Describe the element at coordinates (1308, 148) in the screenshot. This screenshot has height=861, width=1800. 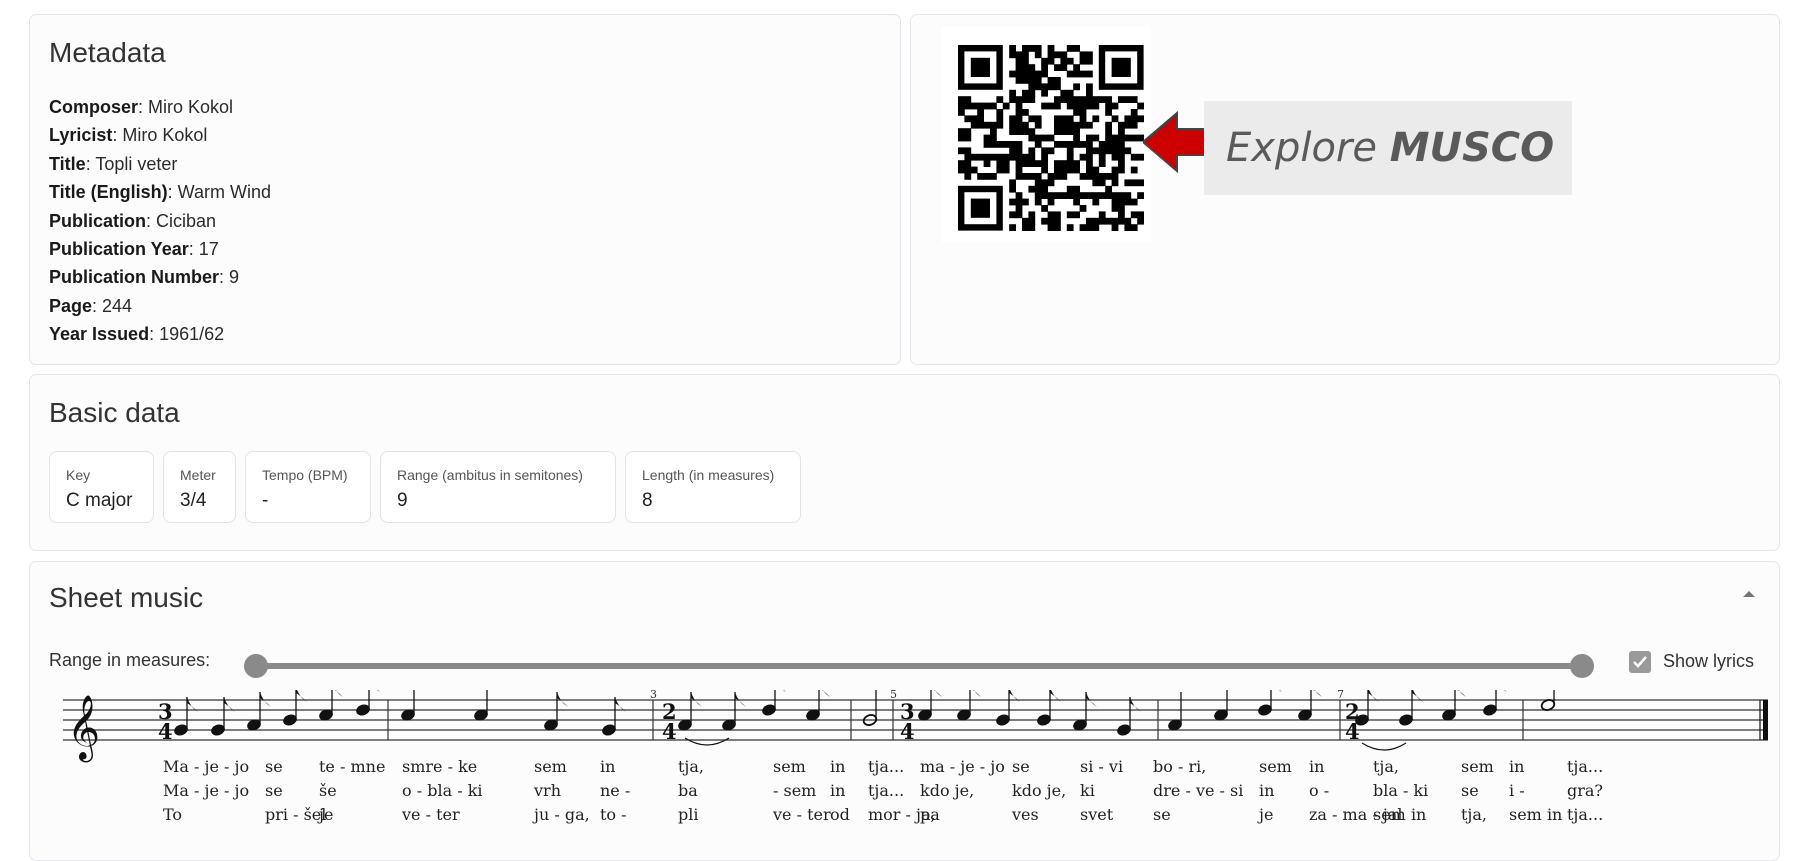
I see `explore-text: Explore` at that location.